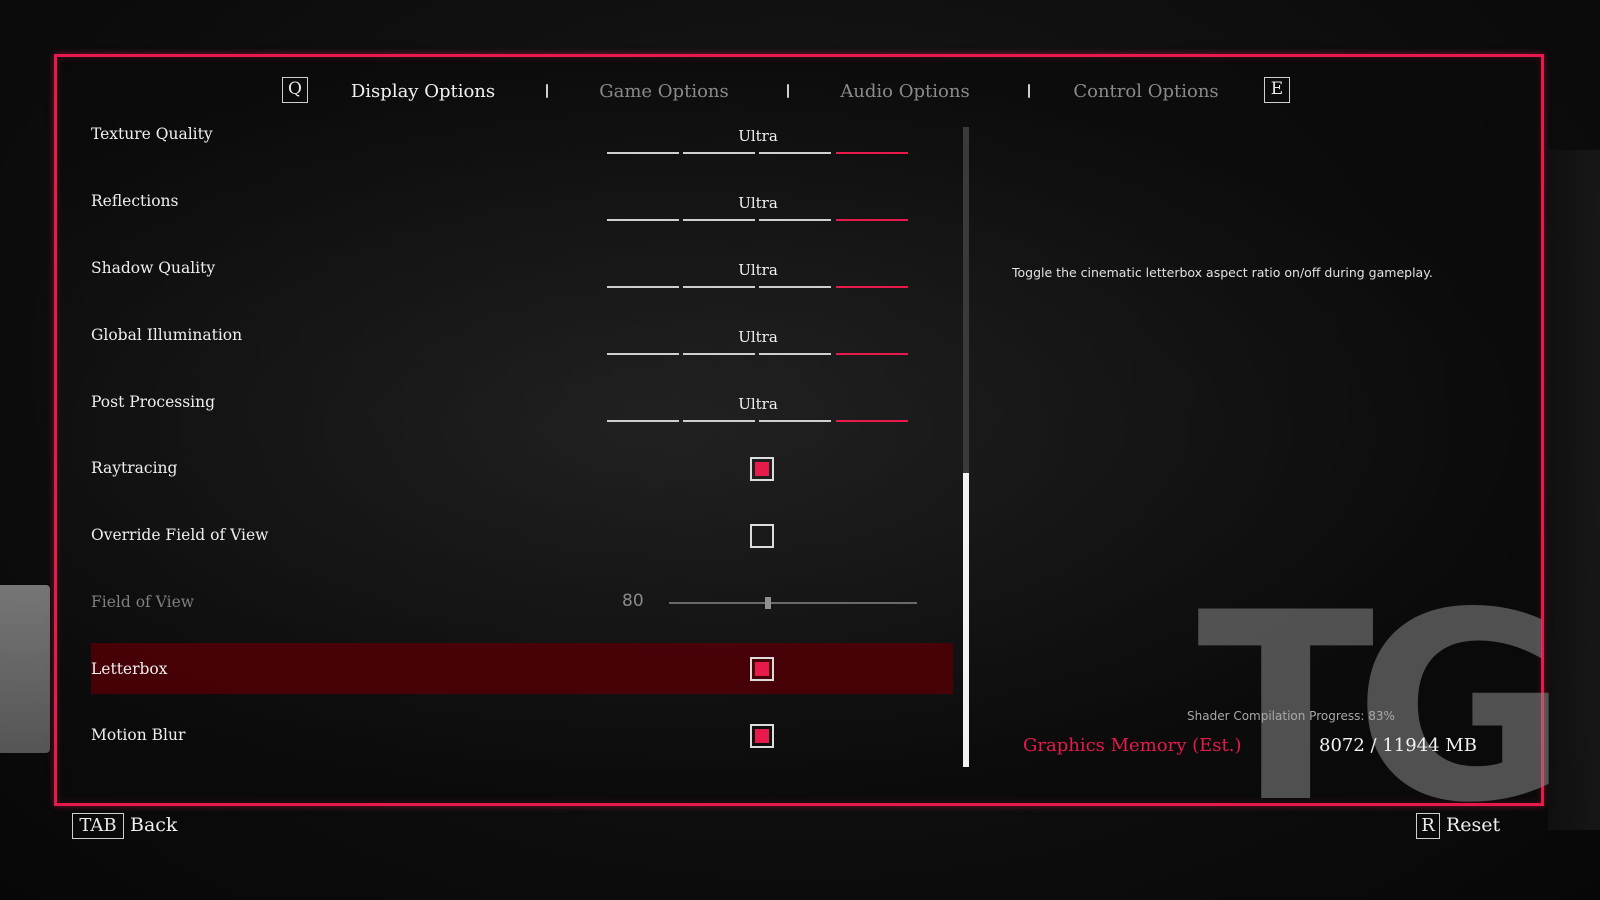 The width and height of the screenshot is (1600, 900). I want to click on scrollbar-thumb, so click(966, 619).